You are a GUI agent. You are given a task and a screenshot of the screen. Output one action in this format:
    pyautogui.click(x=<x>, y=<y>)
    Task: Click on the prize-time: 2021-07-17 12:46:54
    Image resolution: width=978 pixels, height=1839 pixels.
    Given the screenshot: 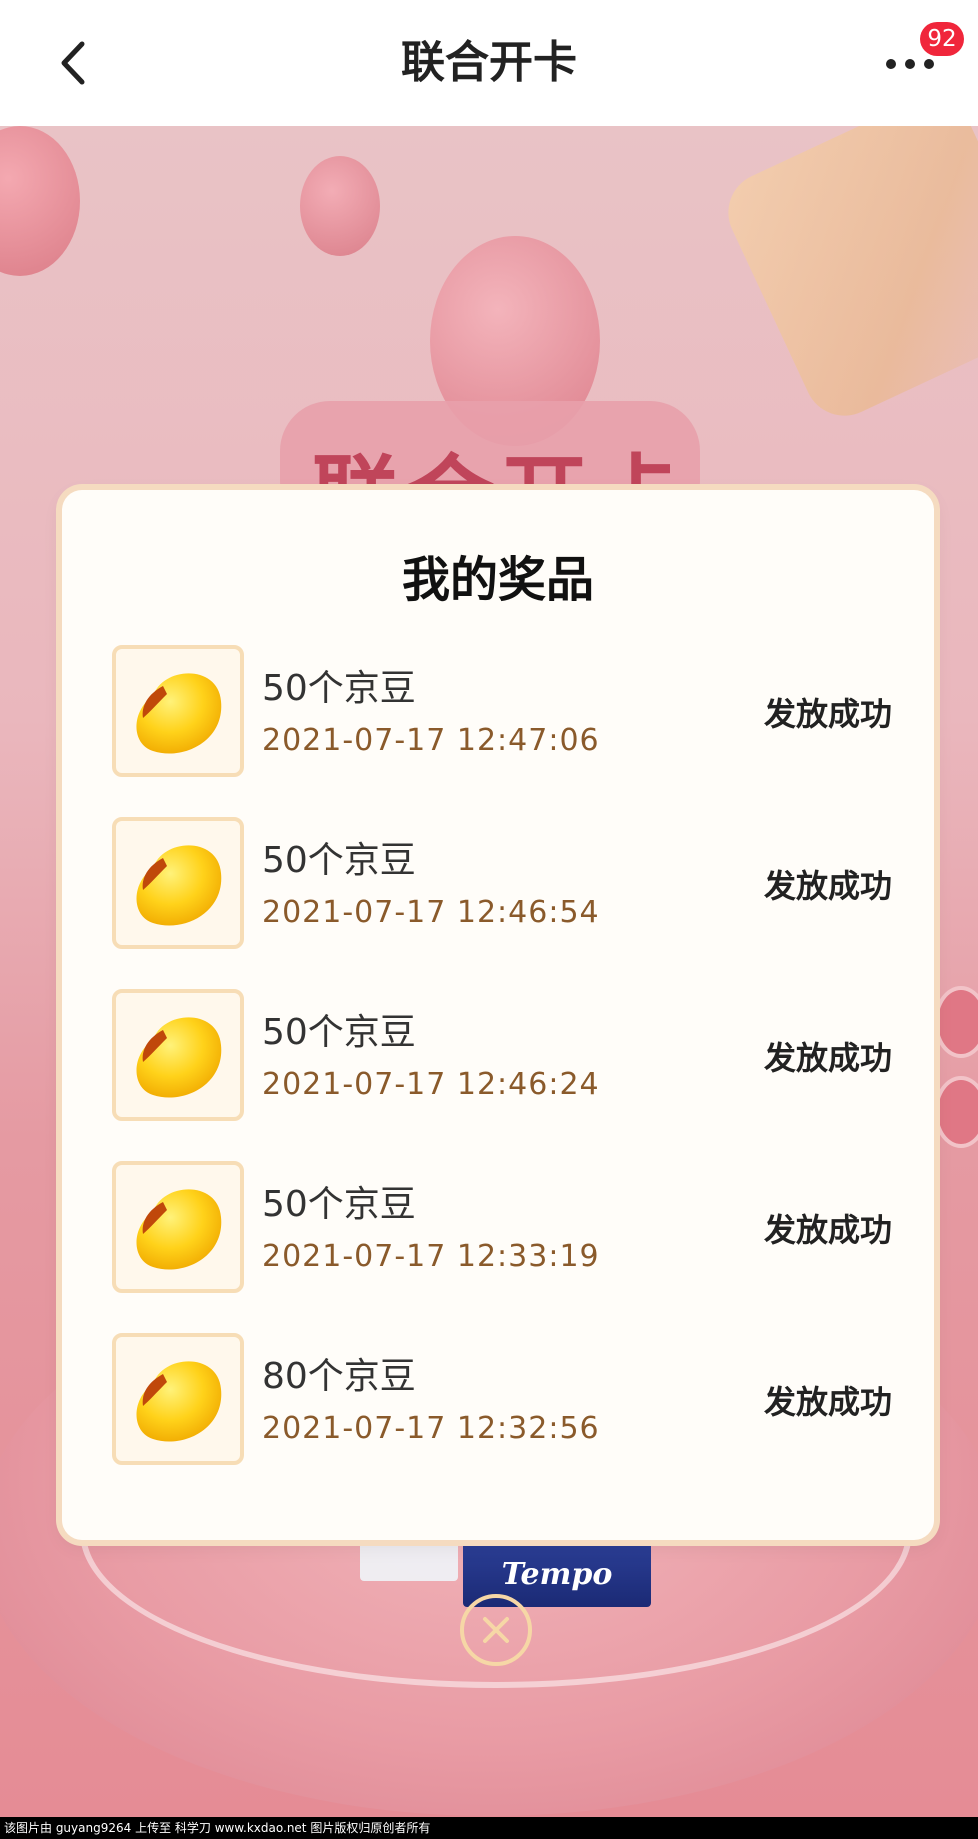 What is the action you would take?
    pyautogui.click(x=431, y=912)
    